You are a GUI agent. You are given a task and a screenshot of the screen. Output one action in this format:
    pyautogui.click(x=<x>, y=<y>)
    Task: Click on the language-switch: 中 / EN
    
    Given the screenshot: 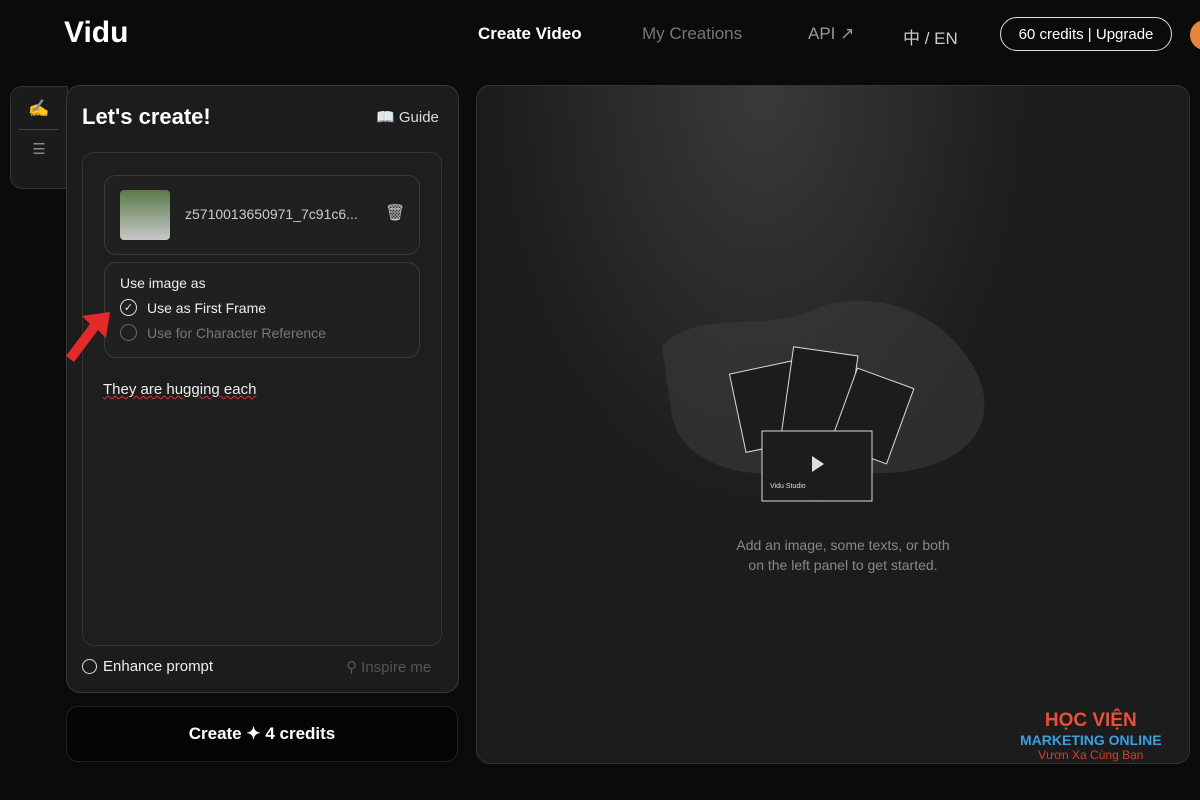 What is the action you would take?
    pyautogui.click(x=930, y=36)
    